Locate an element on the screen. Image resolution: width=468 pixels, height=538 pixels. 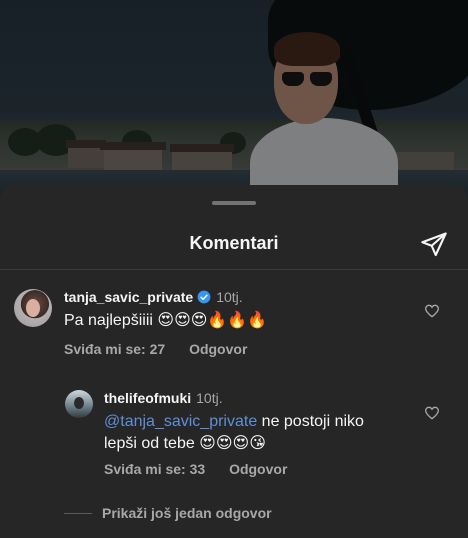
reply-header: thelifeofmuki 10tj. is located at coordinates (163, 398).